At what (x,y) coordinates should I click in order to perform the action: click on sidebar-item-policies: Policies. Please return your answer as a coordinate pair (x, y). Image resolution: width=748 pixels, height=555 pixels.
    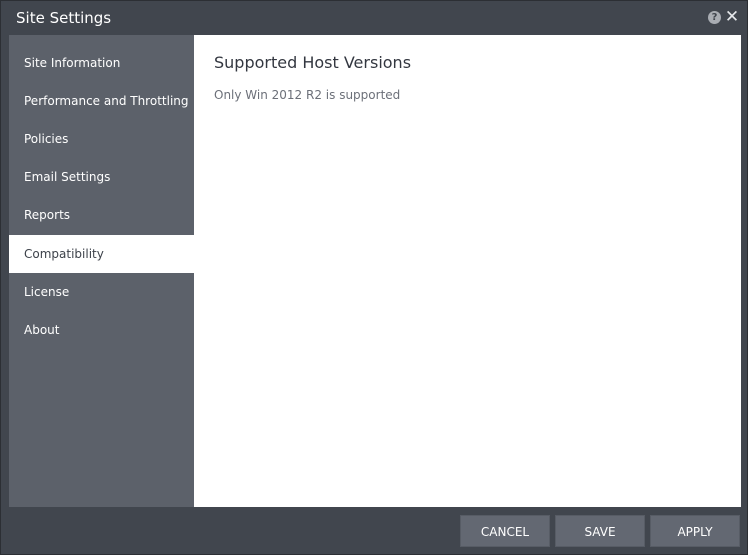
    Looking at the image, I should click on (101, 139).